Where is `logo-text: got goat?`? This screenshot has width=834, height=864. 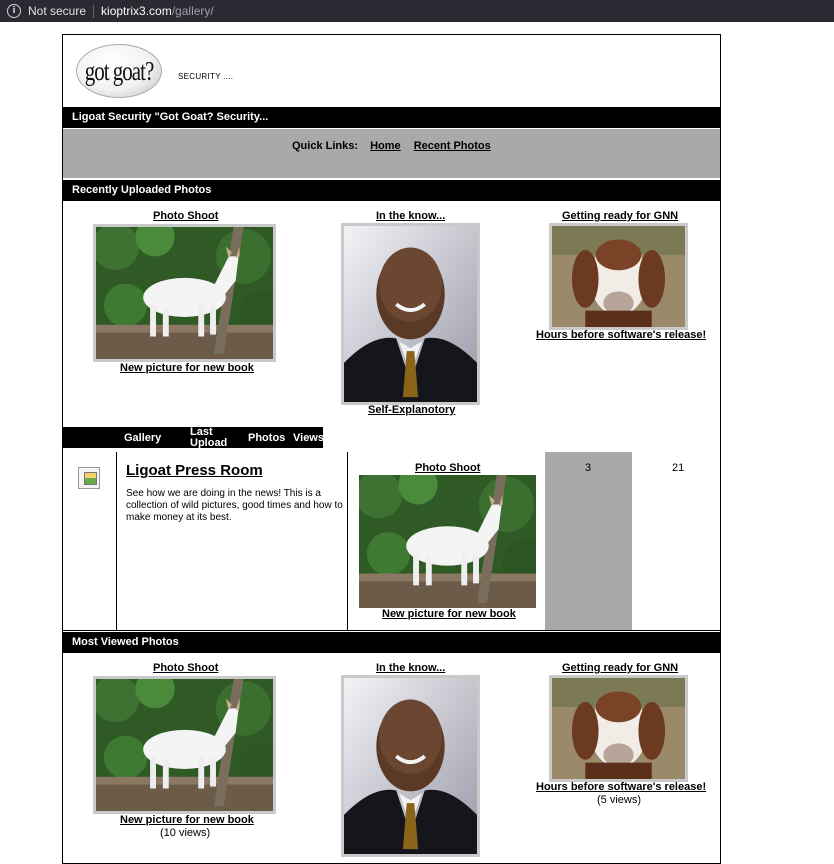 logo-text: got goat? is located at coordinates (119, 70).